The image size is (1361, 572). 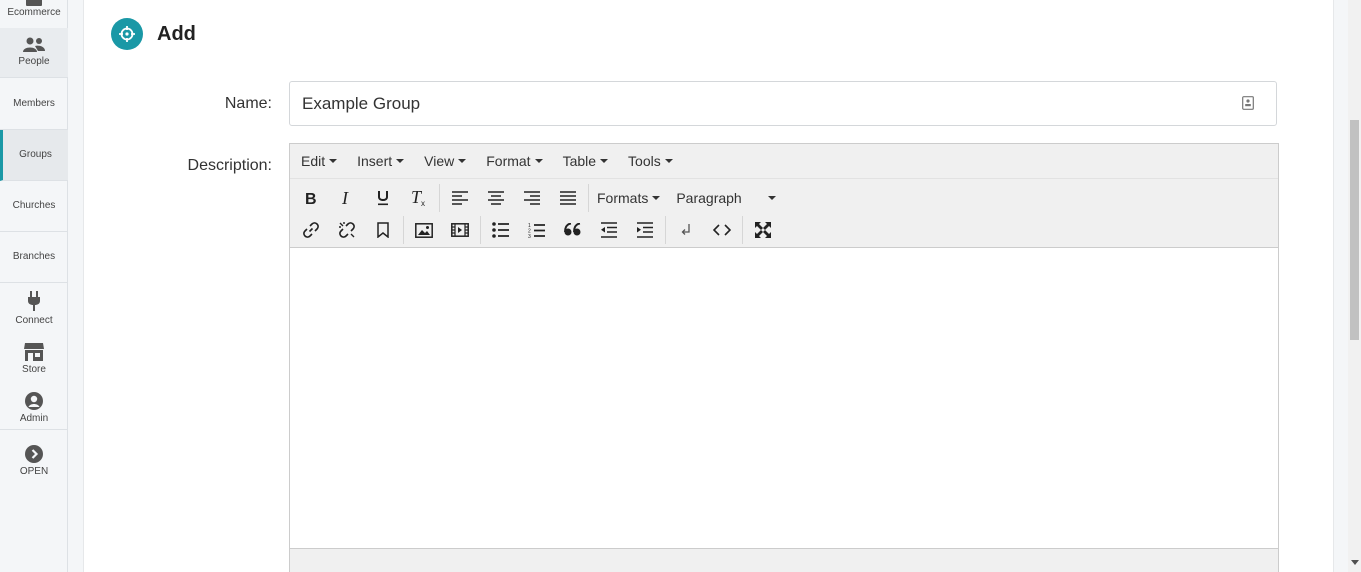 I want to click on indent-button, so click(x=645, y=230).